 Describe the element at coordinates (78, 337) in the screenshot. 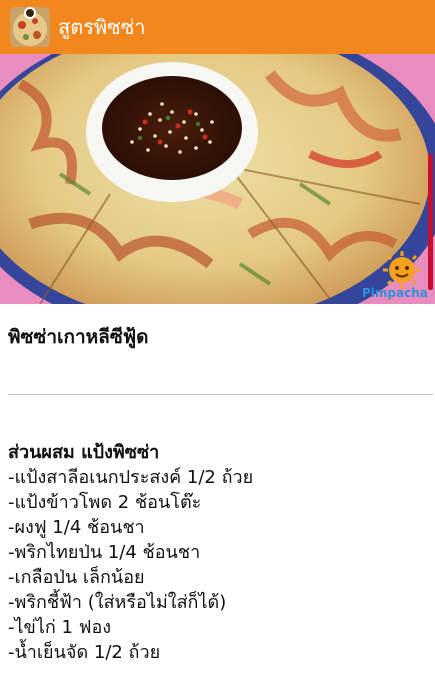

I see `recipe-title: พิซซ่าเกาหลีซีฟู้ด` at that location.